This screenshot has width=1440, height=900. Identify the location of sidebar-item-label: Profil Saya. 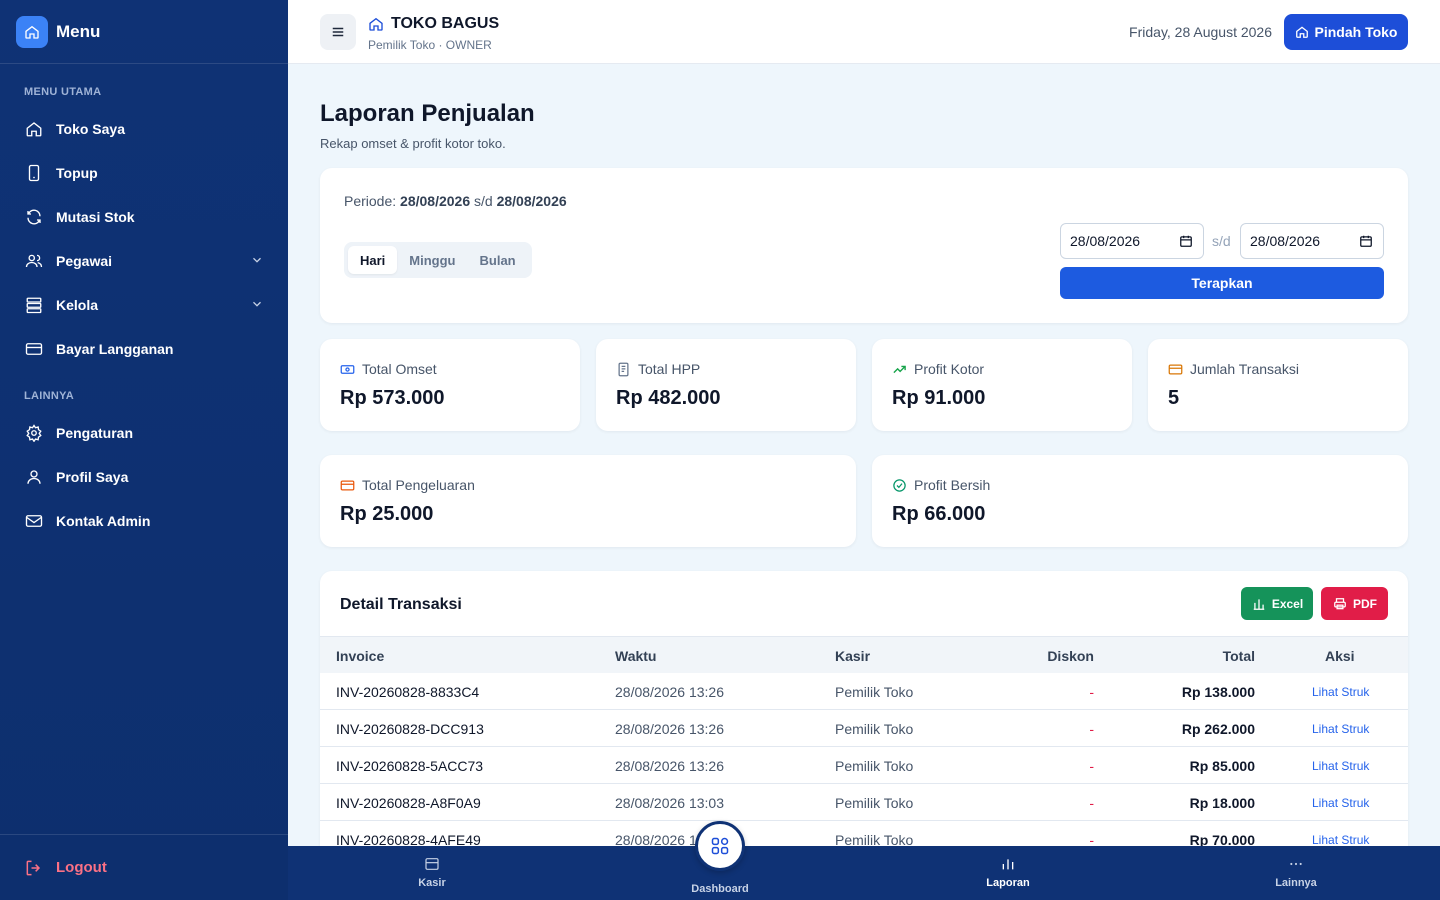
(92, 477).